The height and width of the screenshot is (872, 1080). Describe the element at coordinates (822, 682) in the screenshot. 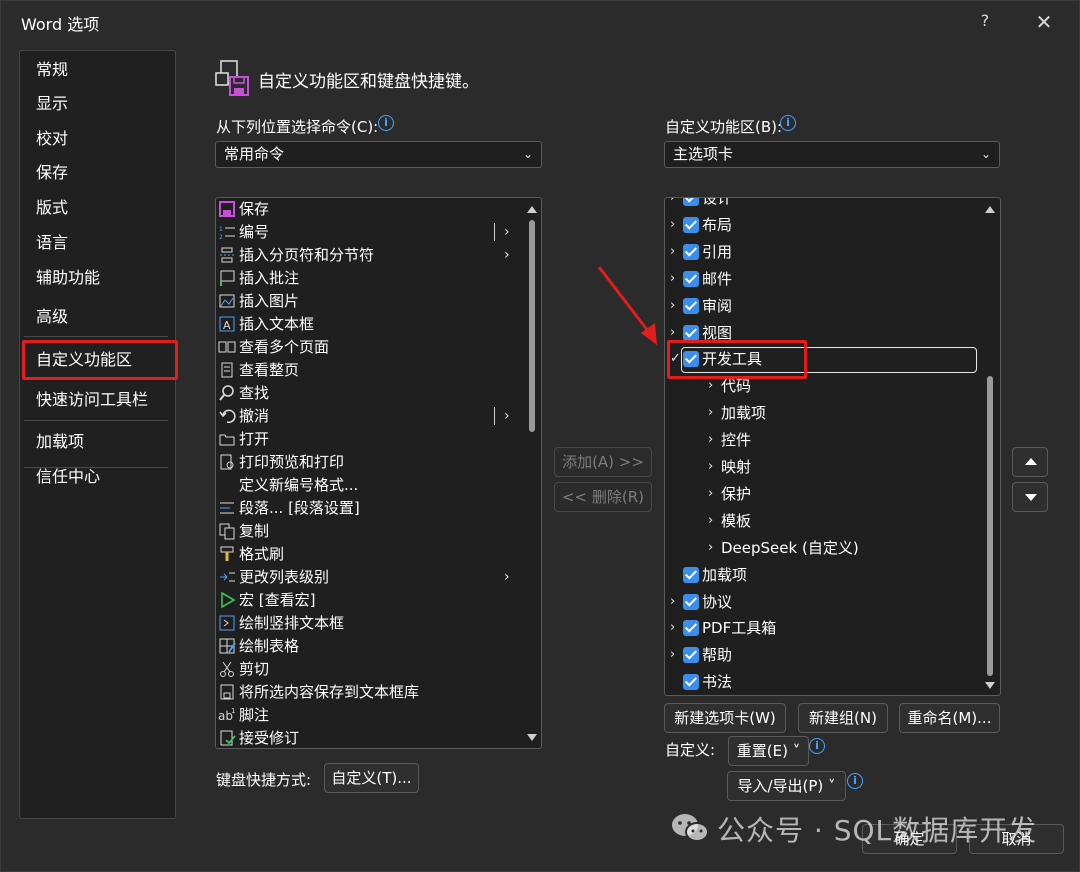

I see `ribbon-tree-item: 书法` at that location.